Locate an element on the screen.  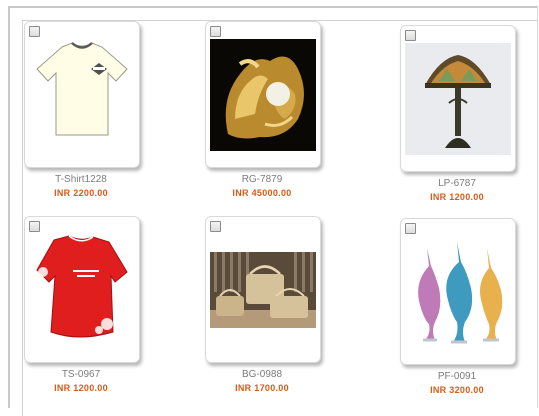
product-item: RG-7879 INR 45000.00 is located at coordinates (265, 116).